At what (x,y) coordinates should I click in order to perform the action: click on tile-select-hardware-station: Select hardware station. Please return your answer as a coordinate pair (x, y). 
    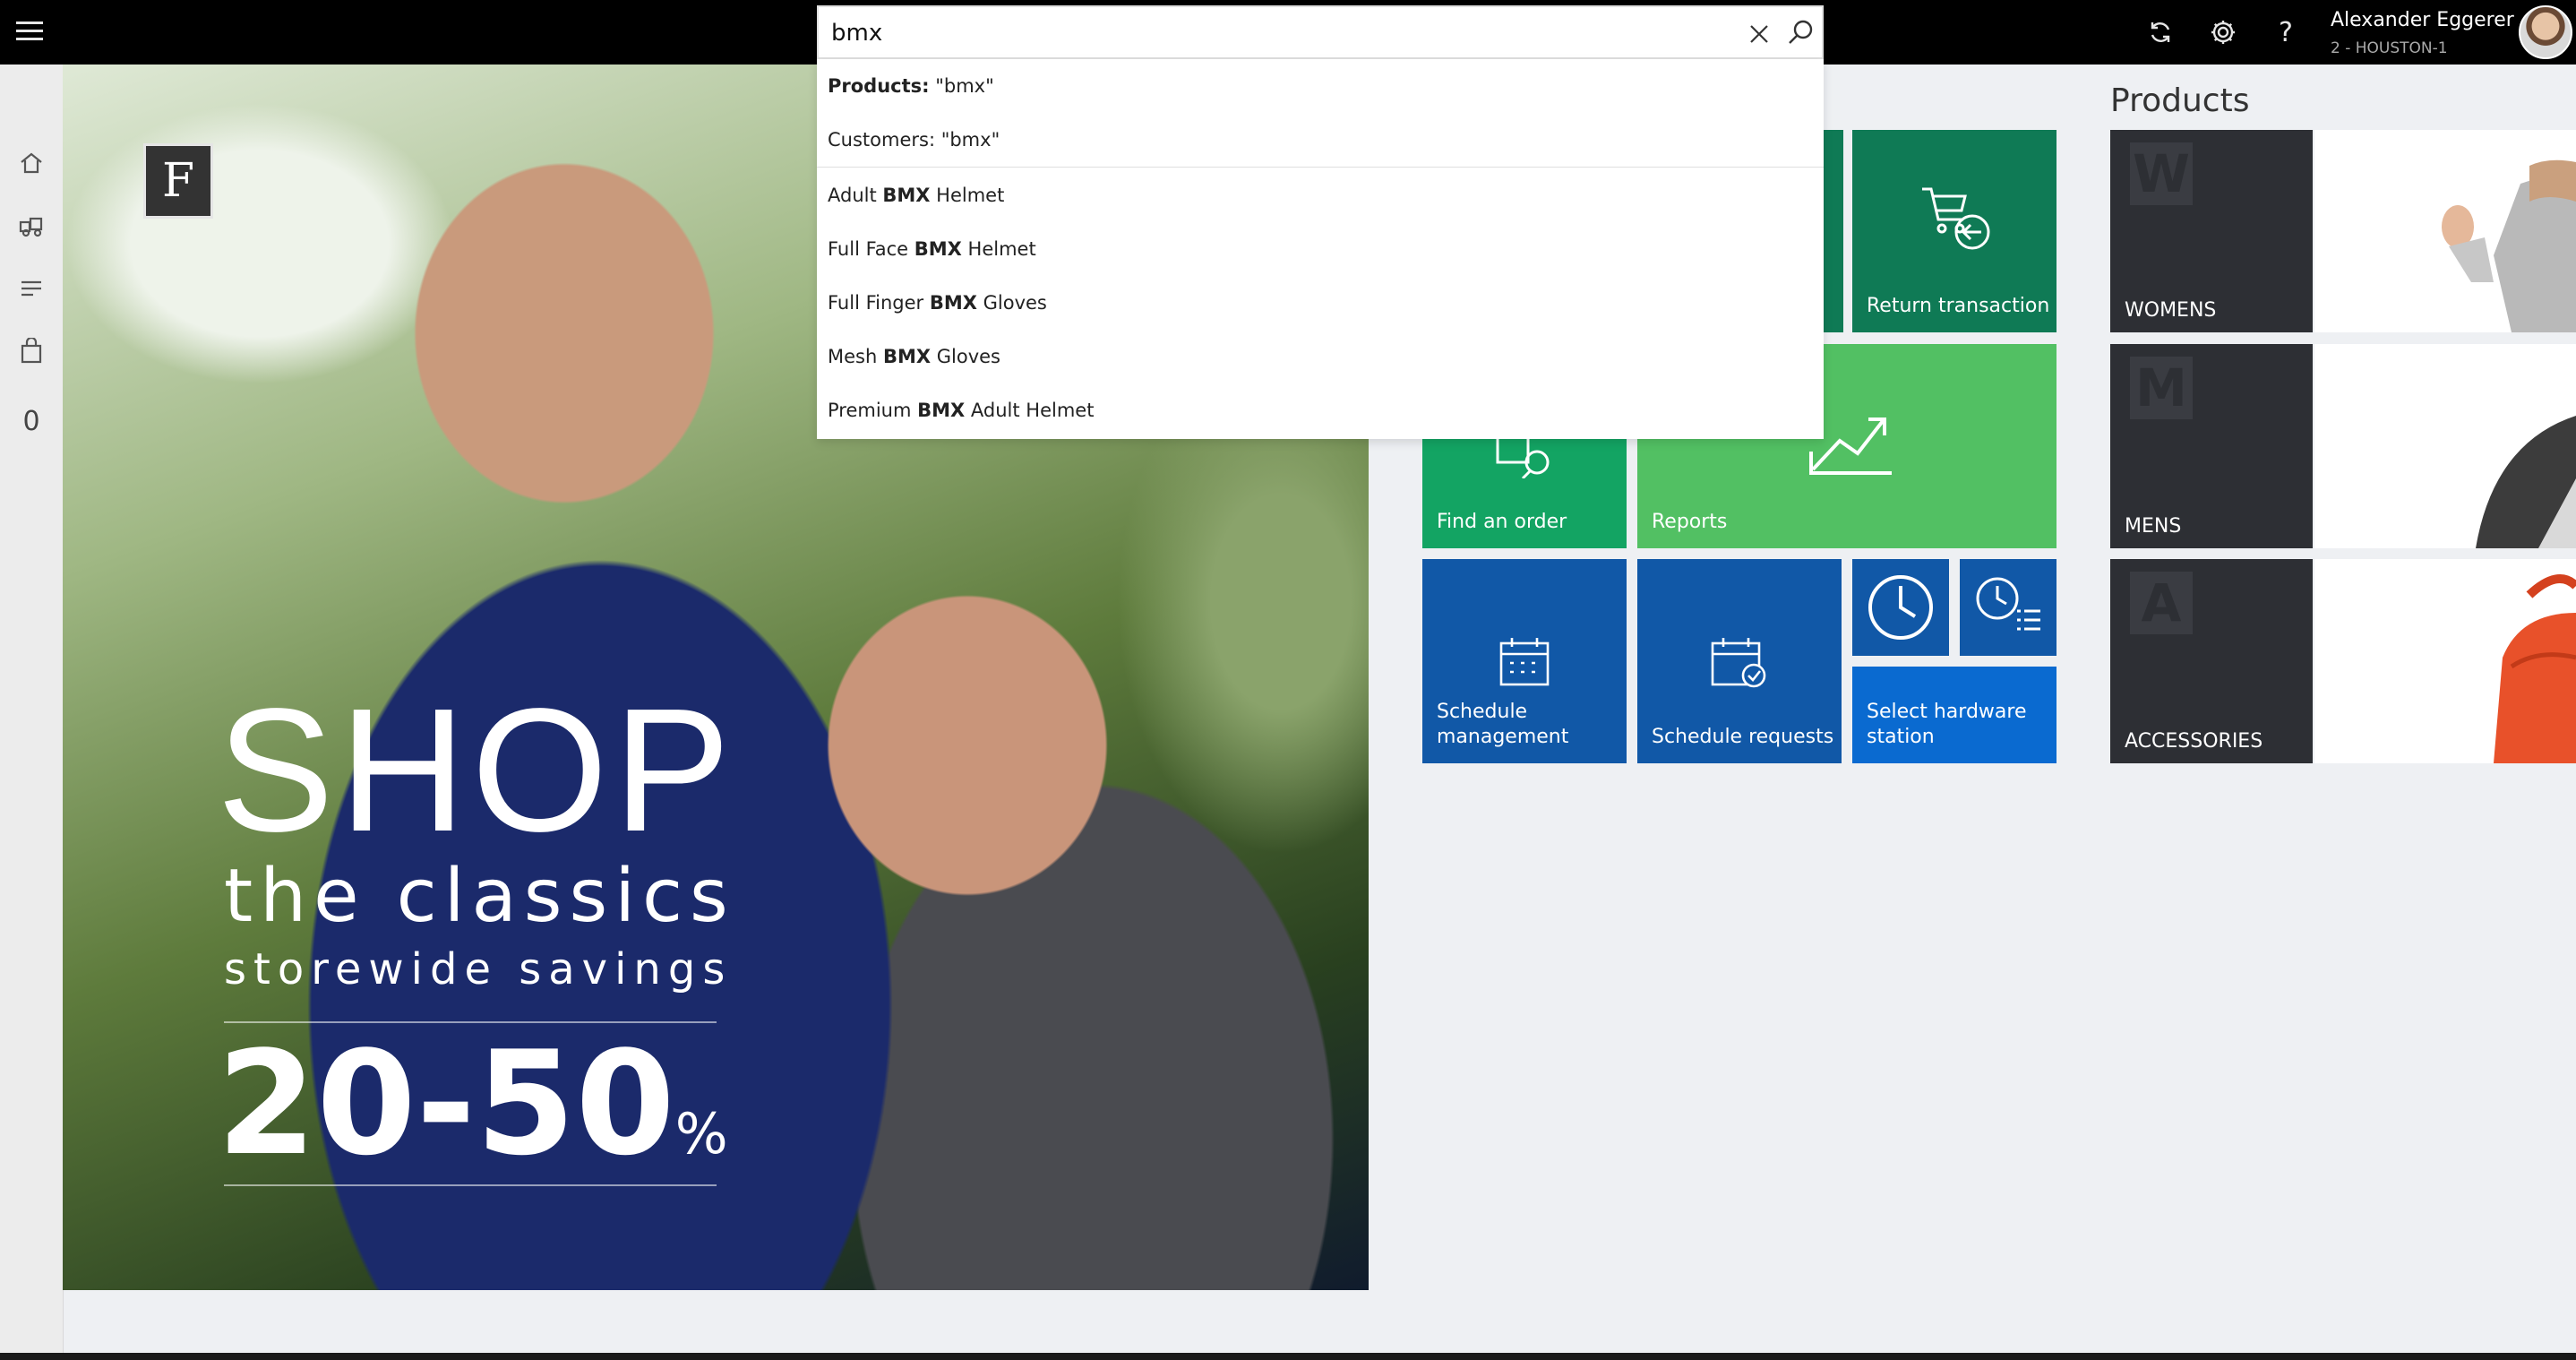
    Looking at the image, I should click on (1954, 715).